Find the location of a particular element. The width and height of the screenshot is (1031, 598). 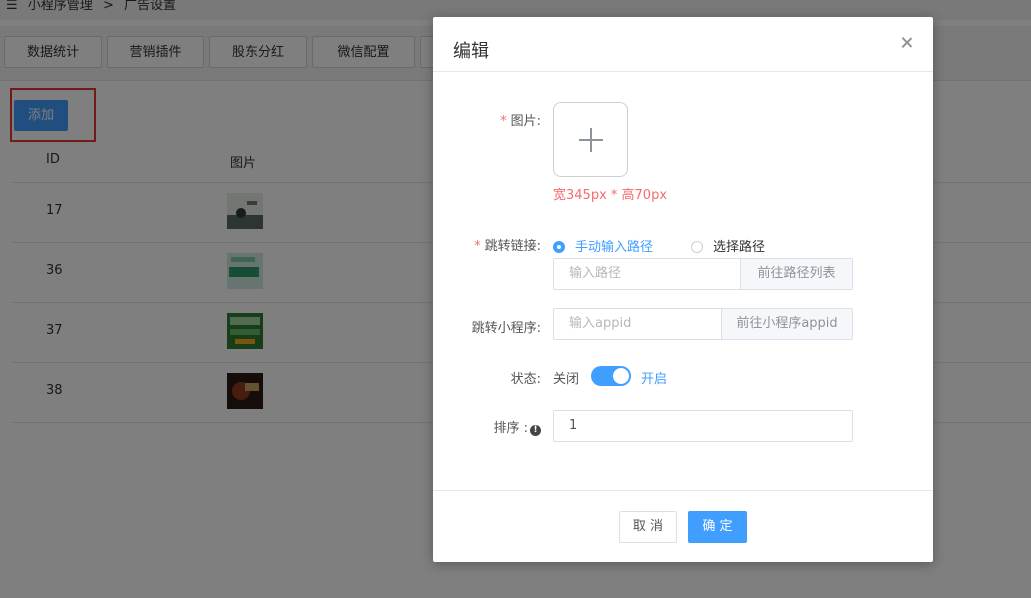

status-on-text: 开启 is located at coordinates (654, 377).